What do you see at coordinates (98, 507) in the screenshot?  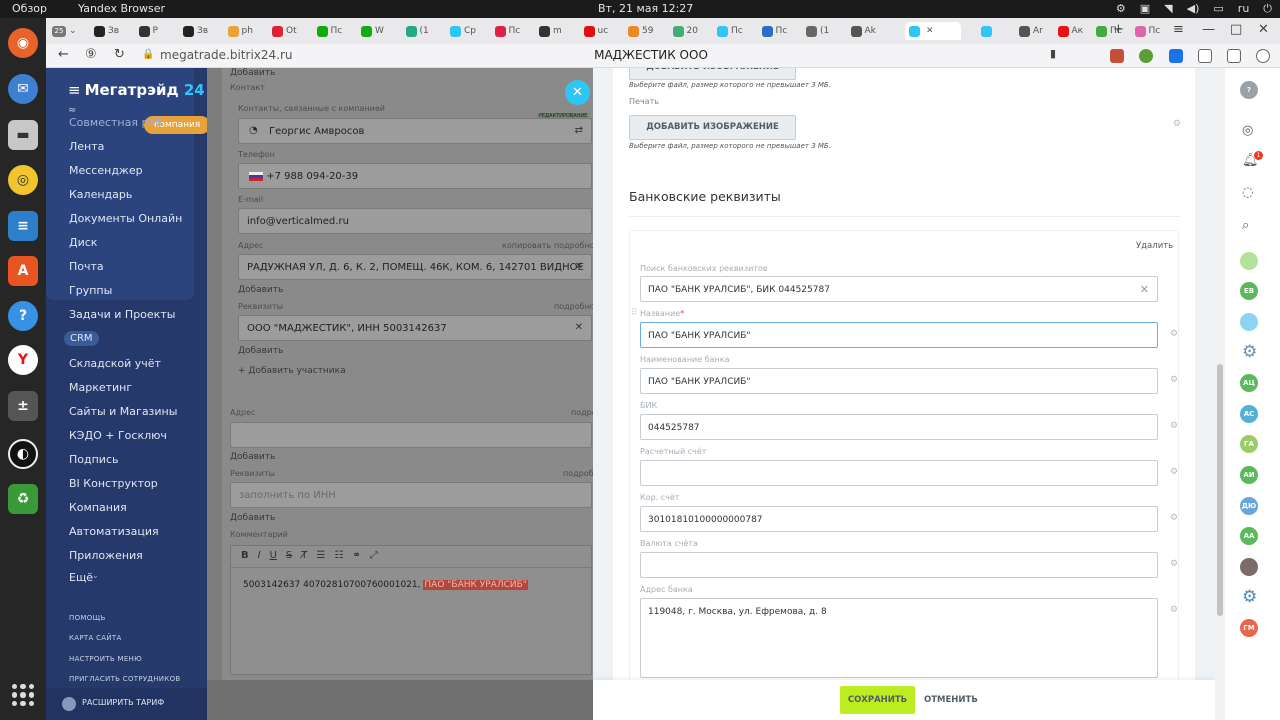 I see `sidebar-item: Компания` at bounding box center [98, 507].